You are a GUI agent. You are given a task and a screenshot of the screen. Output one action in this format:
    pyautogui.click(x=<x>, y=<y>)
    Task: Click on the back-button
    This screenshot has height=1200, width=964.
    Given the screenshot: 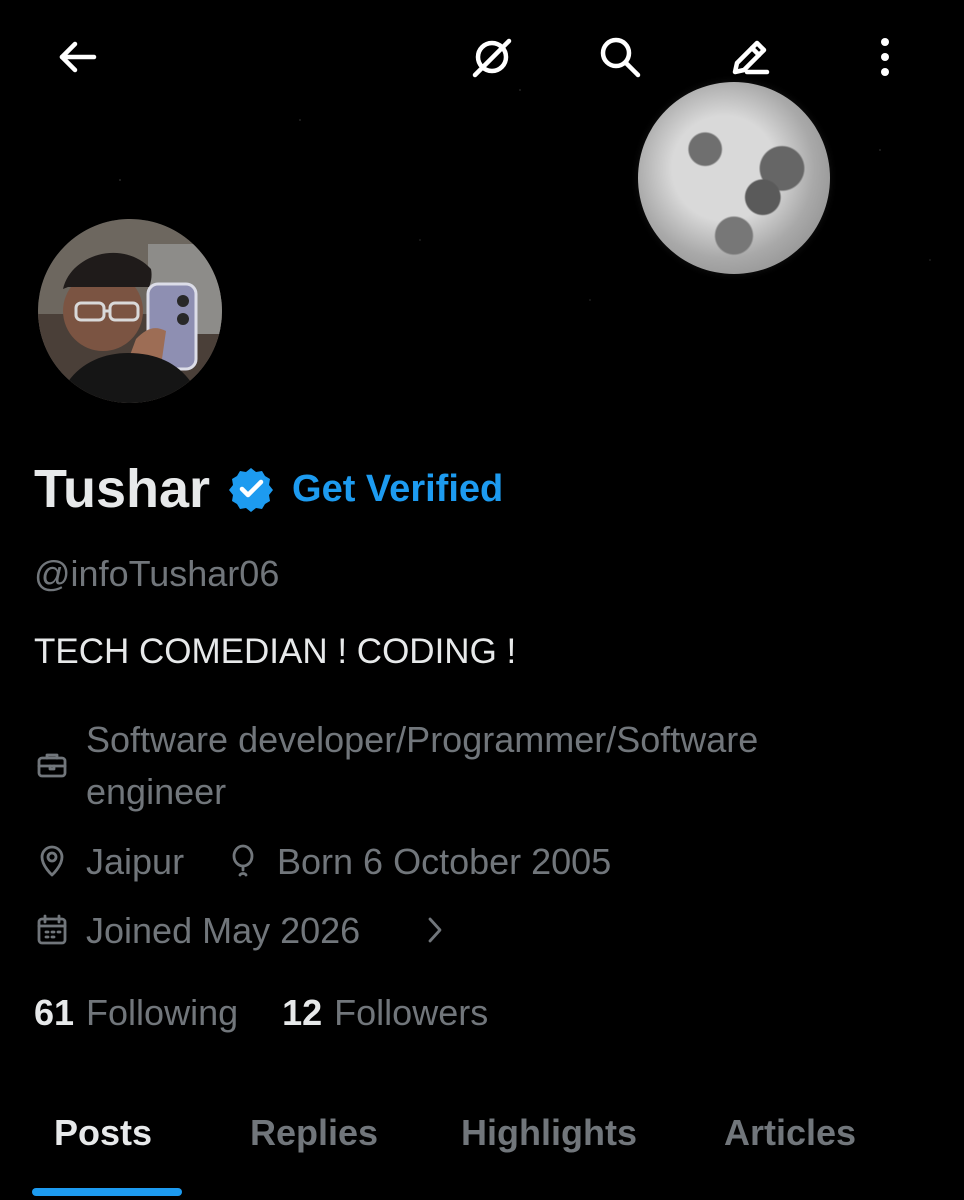 What is the action you would take?
    pyautogui.click(x=77, y=57)
    